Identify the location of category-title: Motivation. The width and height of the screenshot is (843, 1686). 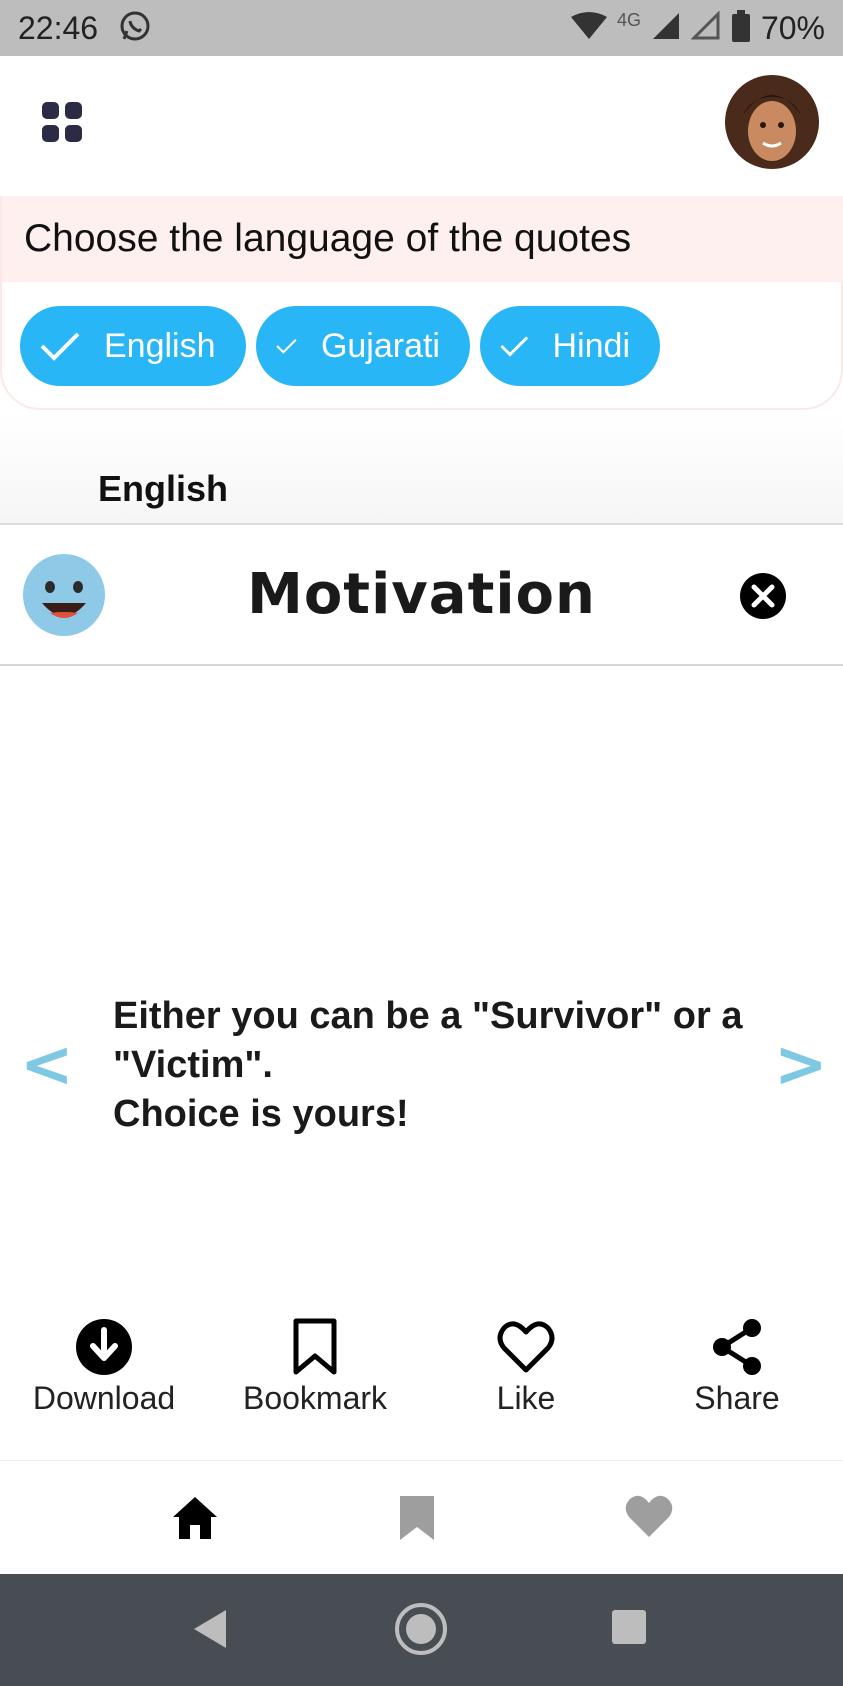
(421, 594).